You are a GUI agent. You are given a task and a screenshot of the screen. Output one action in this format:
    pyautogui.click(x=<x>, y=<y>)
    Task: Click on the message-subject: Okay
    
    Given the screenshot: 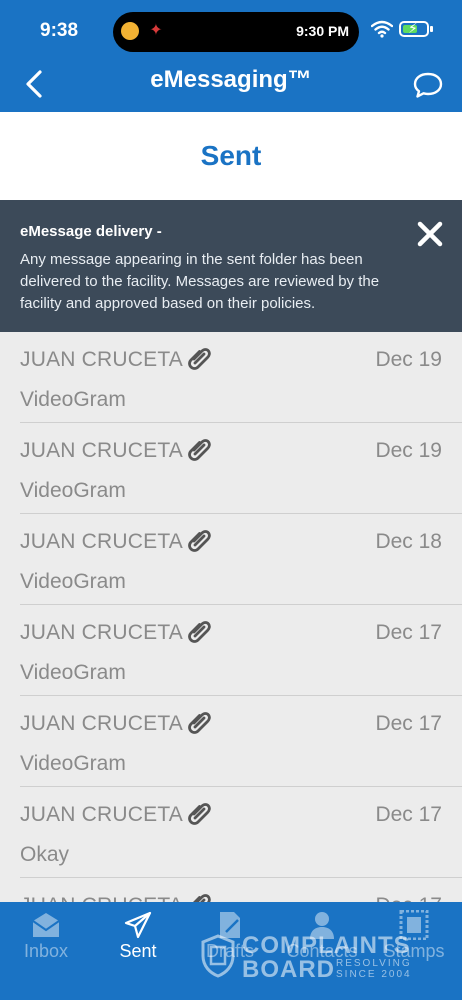 What is the action you would take?
    pyautogui.click(x=45, y=854)
    